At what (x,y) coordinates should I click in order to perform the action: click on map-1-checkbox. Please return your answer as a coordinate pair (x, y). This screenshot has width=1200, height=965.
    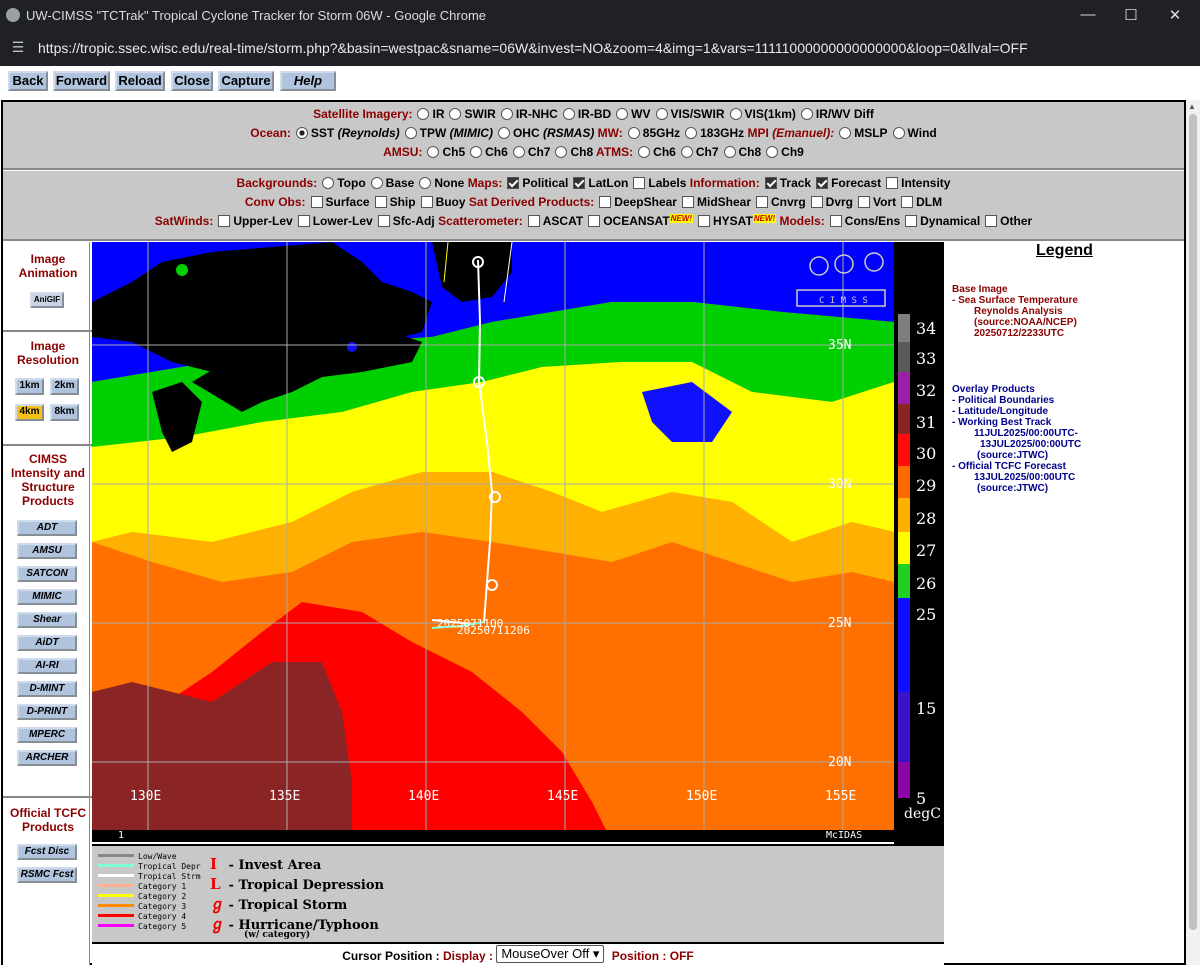
    Looking at the image, I should click on (579, 183).